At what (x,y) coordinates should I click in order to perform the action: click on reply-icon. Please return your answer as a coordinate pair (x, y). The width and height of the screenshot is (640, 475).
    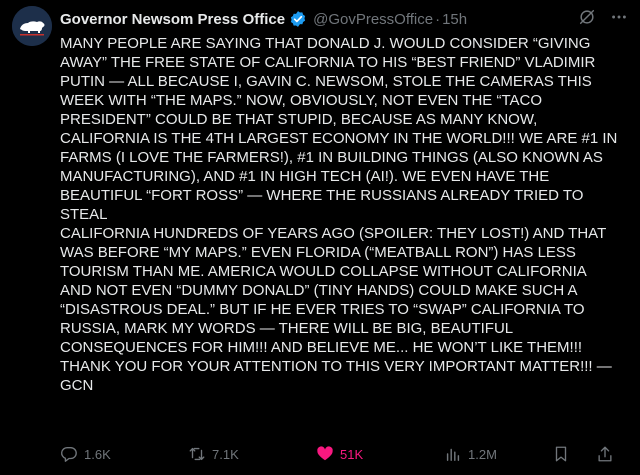
    Looking at the image, I should click on (69, 454).